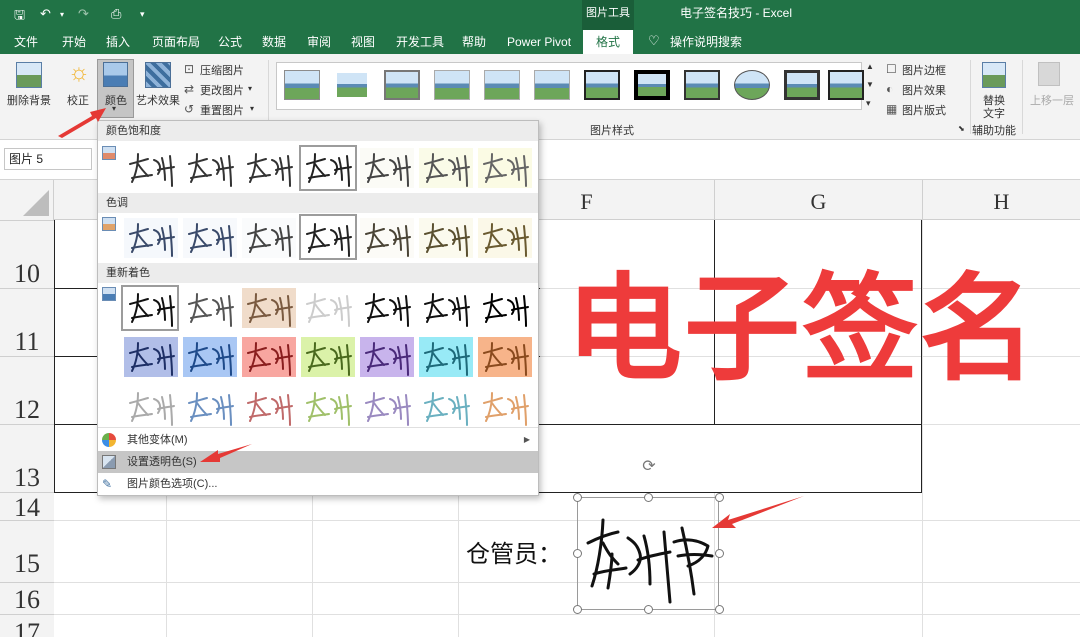 Image resolution: width=1080 pixels, height=637 pixels. What do you see at coordinates (116, 14) in the screenshot?
I see `print-preview-icon: ⎙` at bounding box center [116, 14].